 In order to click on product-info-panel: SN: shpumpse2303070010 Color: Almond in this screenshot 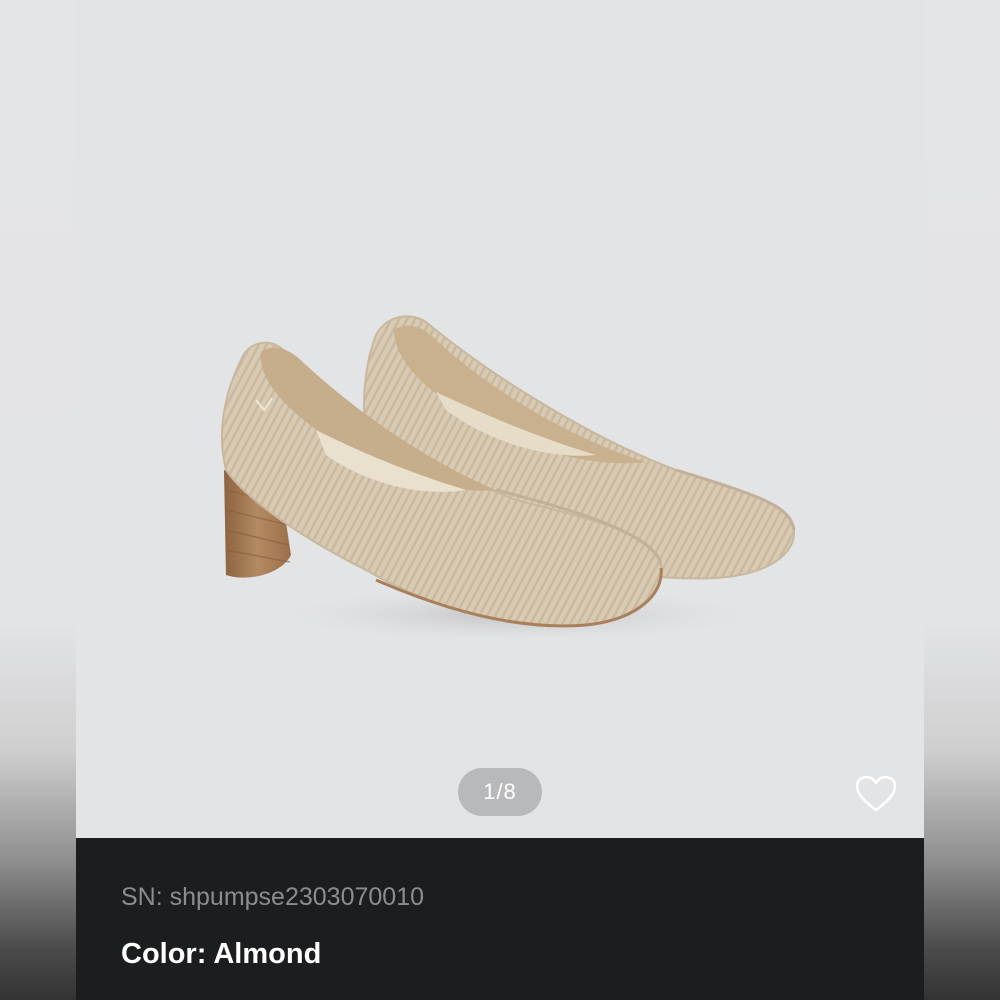, I will do `click(500, 919)`.